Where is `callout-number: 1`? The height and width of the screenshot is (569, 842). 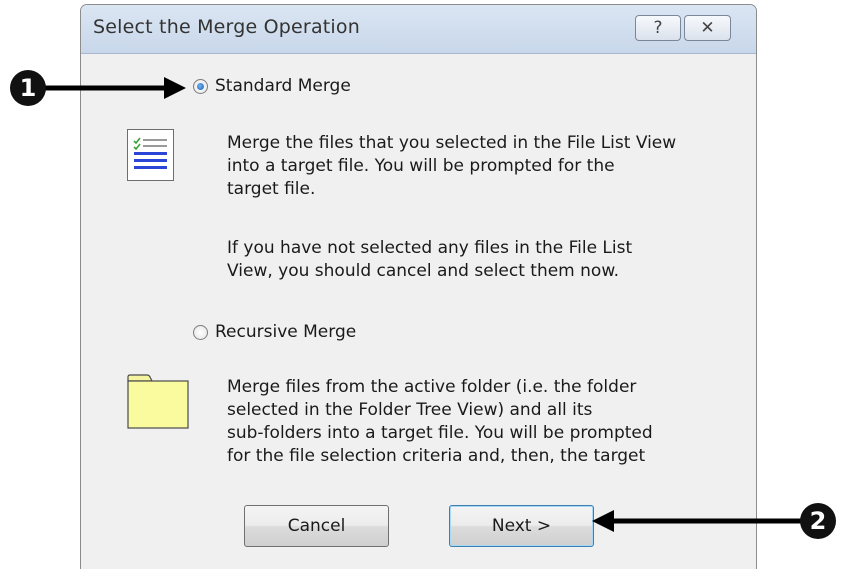
callout-number: 1 is located at coordinates (28, 88).